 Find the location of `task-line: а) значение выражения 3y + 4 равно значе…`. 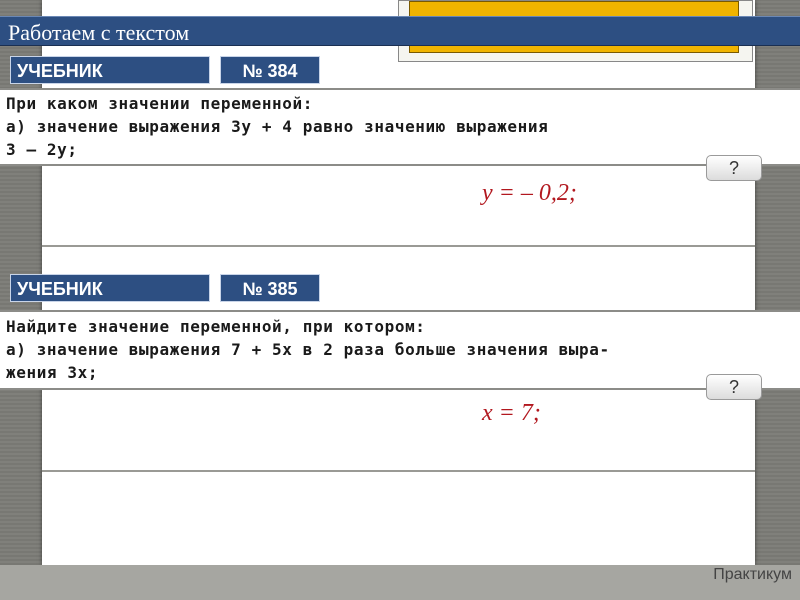

task-line: а) значение выражения 3y + 4 равно значе… is located at coordinates (277, 126).